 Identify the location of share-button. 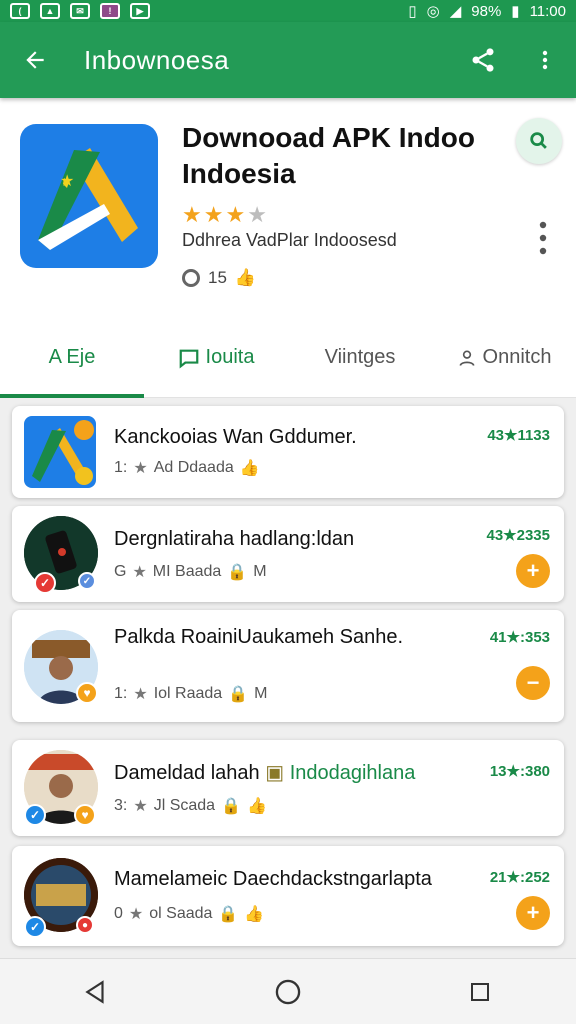
(483, 60).